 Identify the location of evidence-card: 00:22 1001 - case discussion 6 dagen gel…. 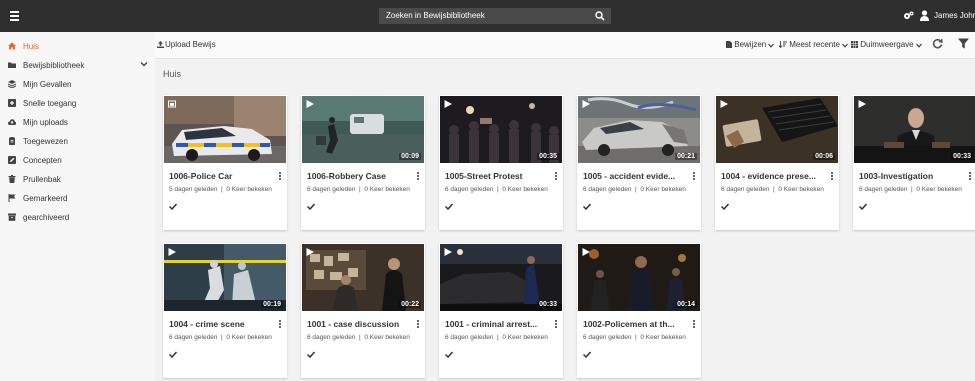
(363, 310).